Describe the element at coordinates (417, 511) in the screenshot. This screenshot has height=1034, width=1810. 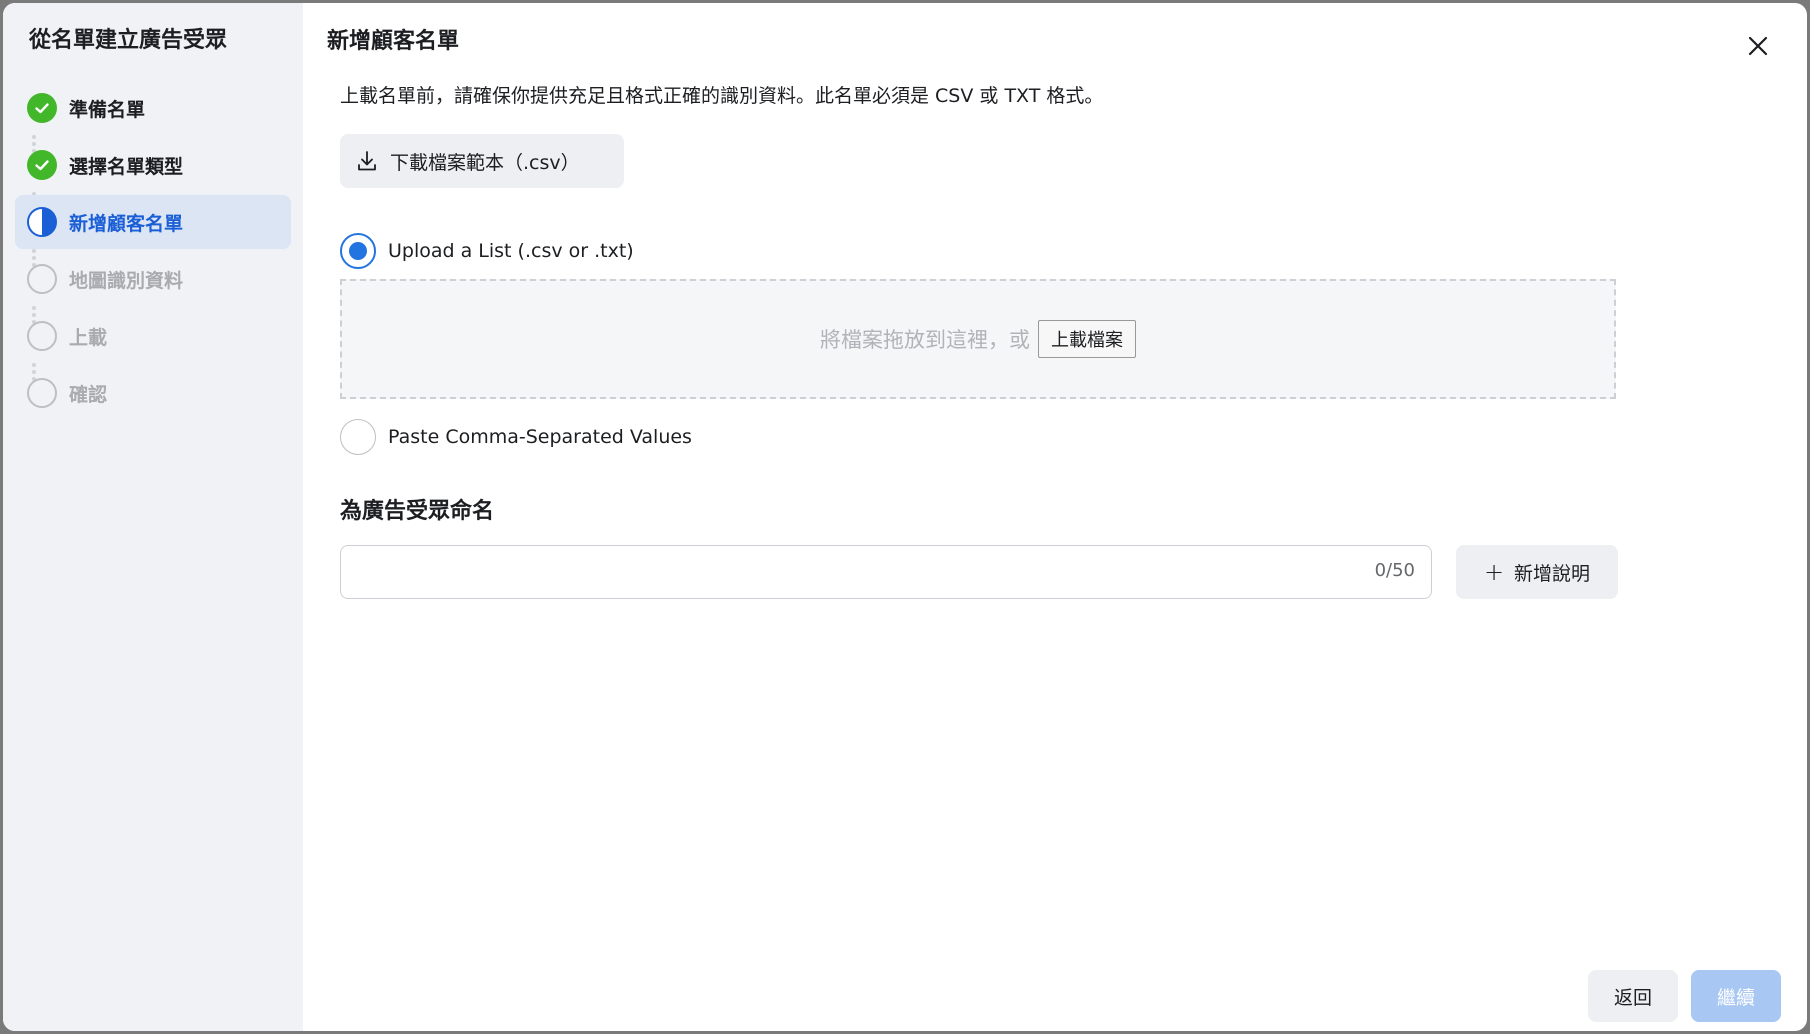
I see `audience-name-label: 為廣告受眾命名` at that location.